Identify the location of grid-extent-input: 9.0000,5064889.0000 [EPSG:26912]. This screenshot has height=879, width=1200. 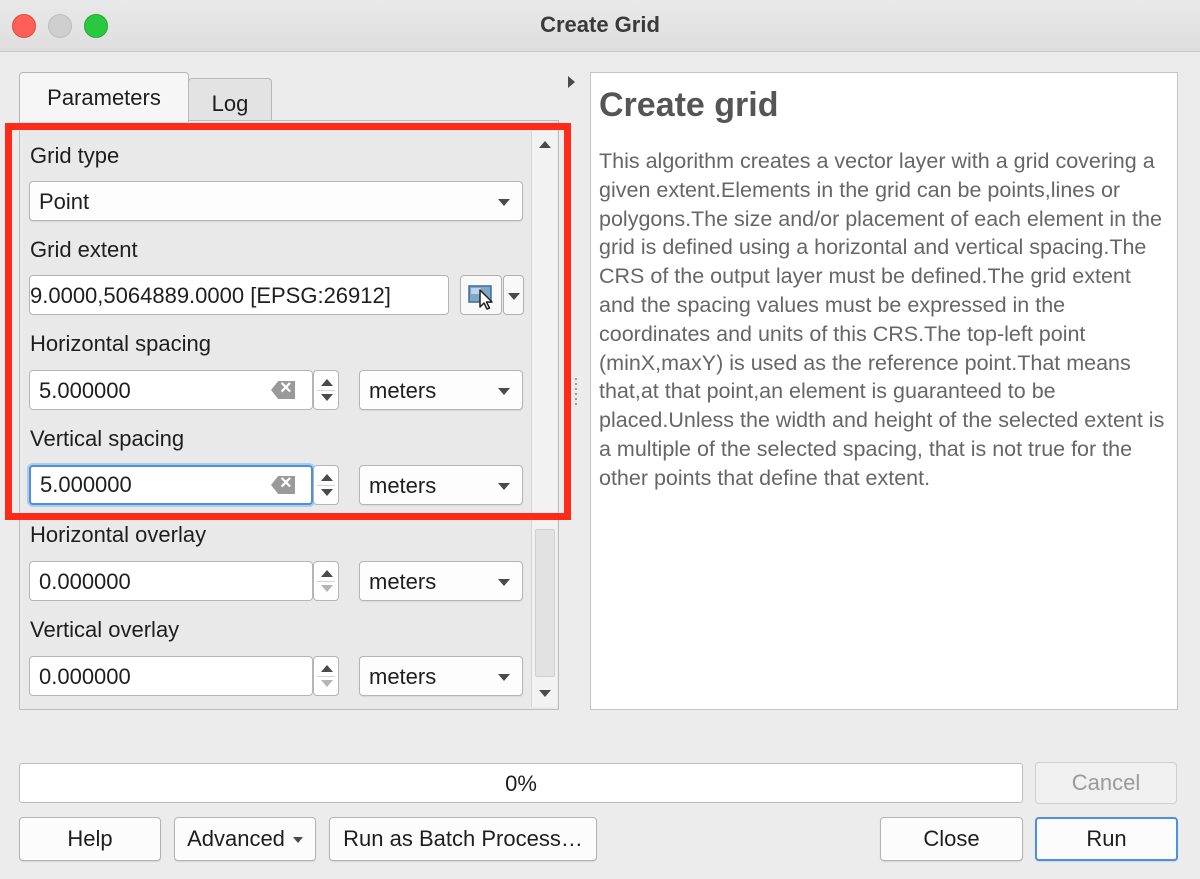
(239, 295).